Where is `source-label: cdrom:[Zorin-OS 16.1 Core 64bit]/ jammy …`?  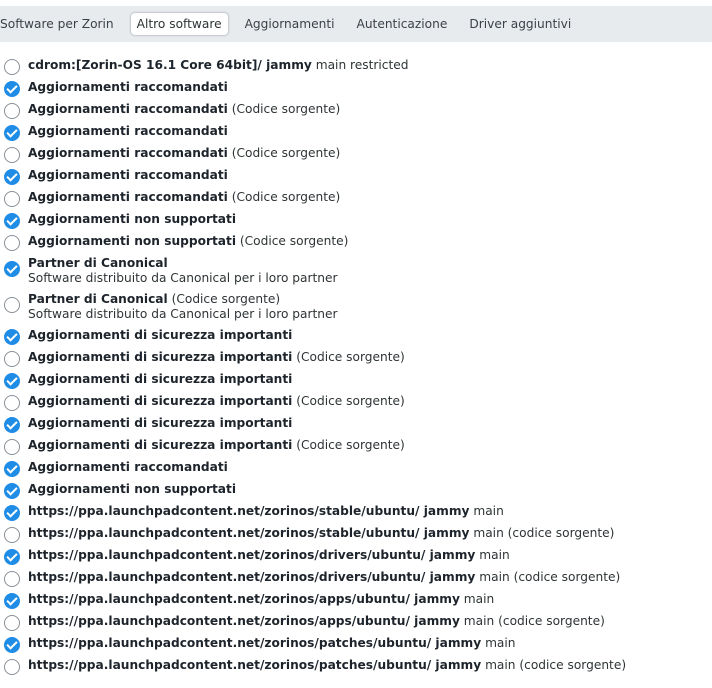
source-label: cdrom:[Zorin-OS 16.1 Core 64bit]/ jammy … is located at coordinates (218, 65).